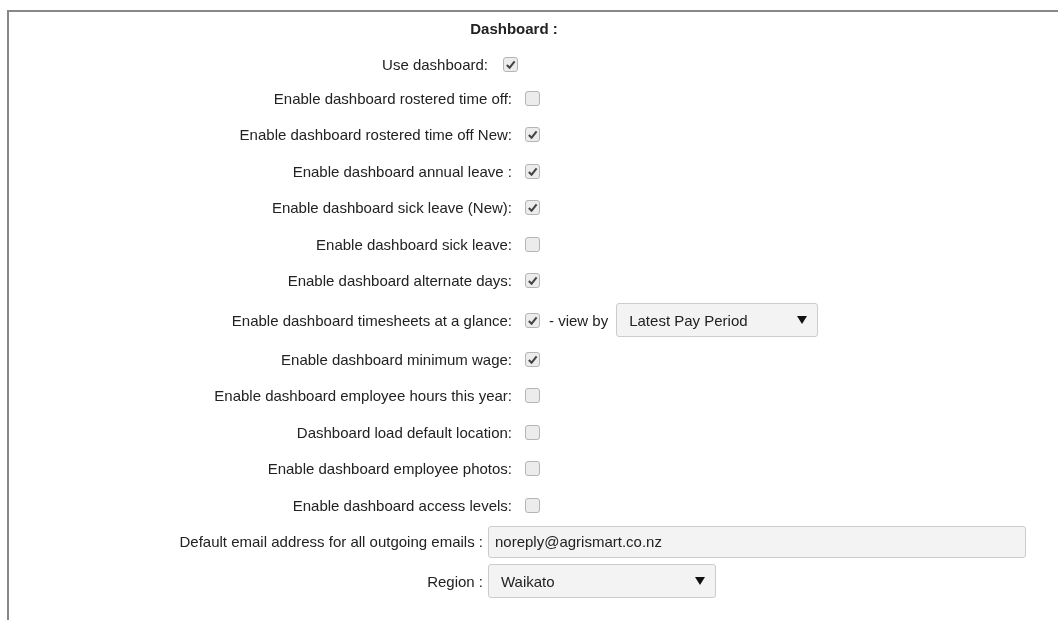  Describe the element at coordinates (579, 320) in the screenshot. I see `field-label: - view by` at that location.